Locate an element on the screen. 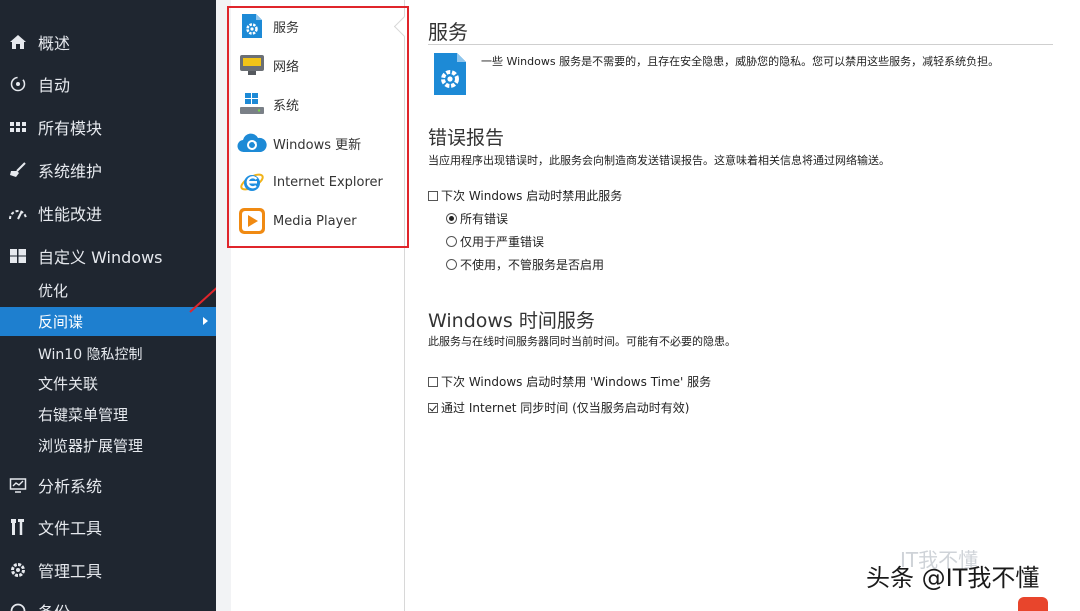  time-service-disable-checkbox: 下次 Windows 启动时禁用 'Windows Time' 服务 is located at coordinates (569, 381).